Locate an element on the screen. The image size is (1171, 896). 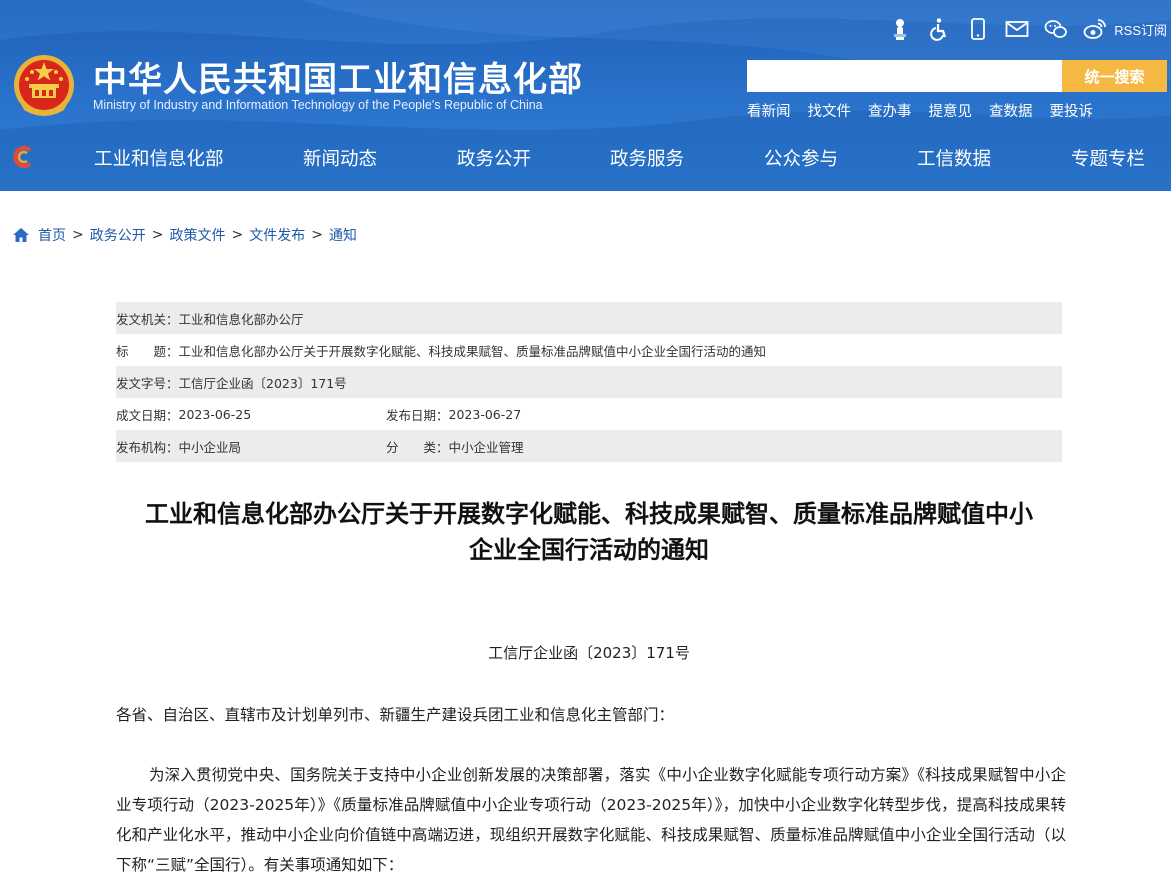
nav-miit-data: 工信数据 is located at coordinates (954, 158).